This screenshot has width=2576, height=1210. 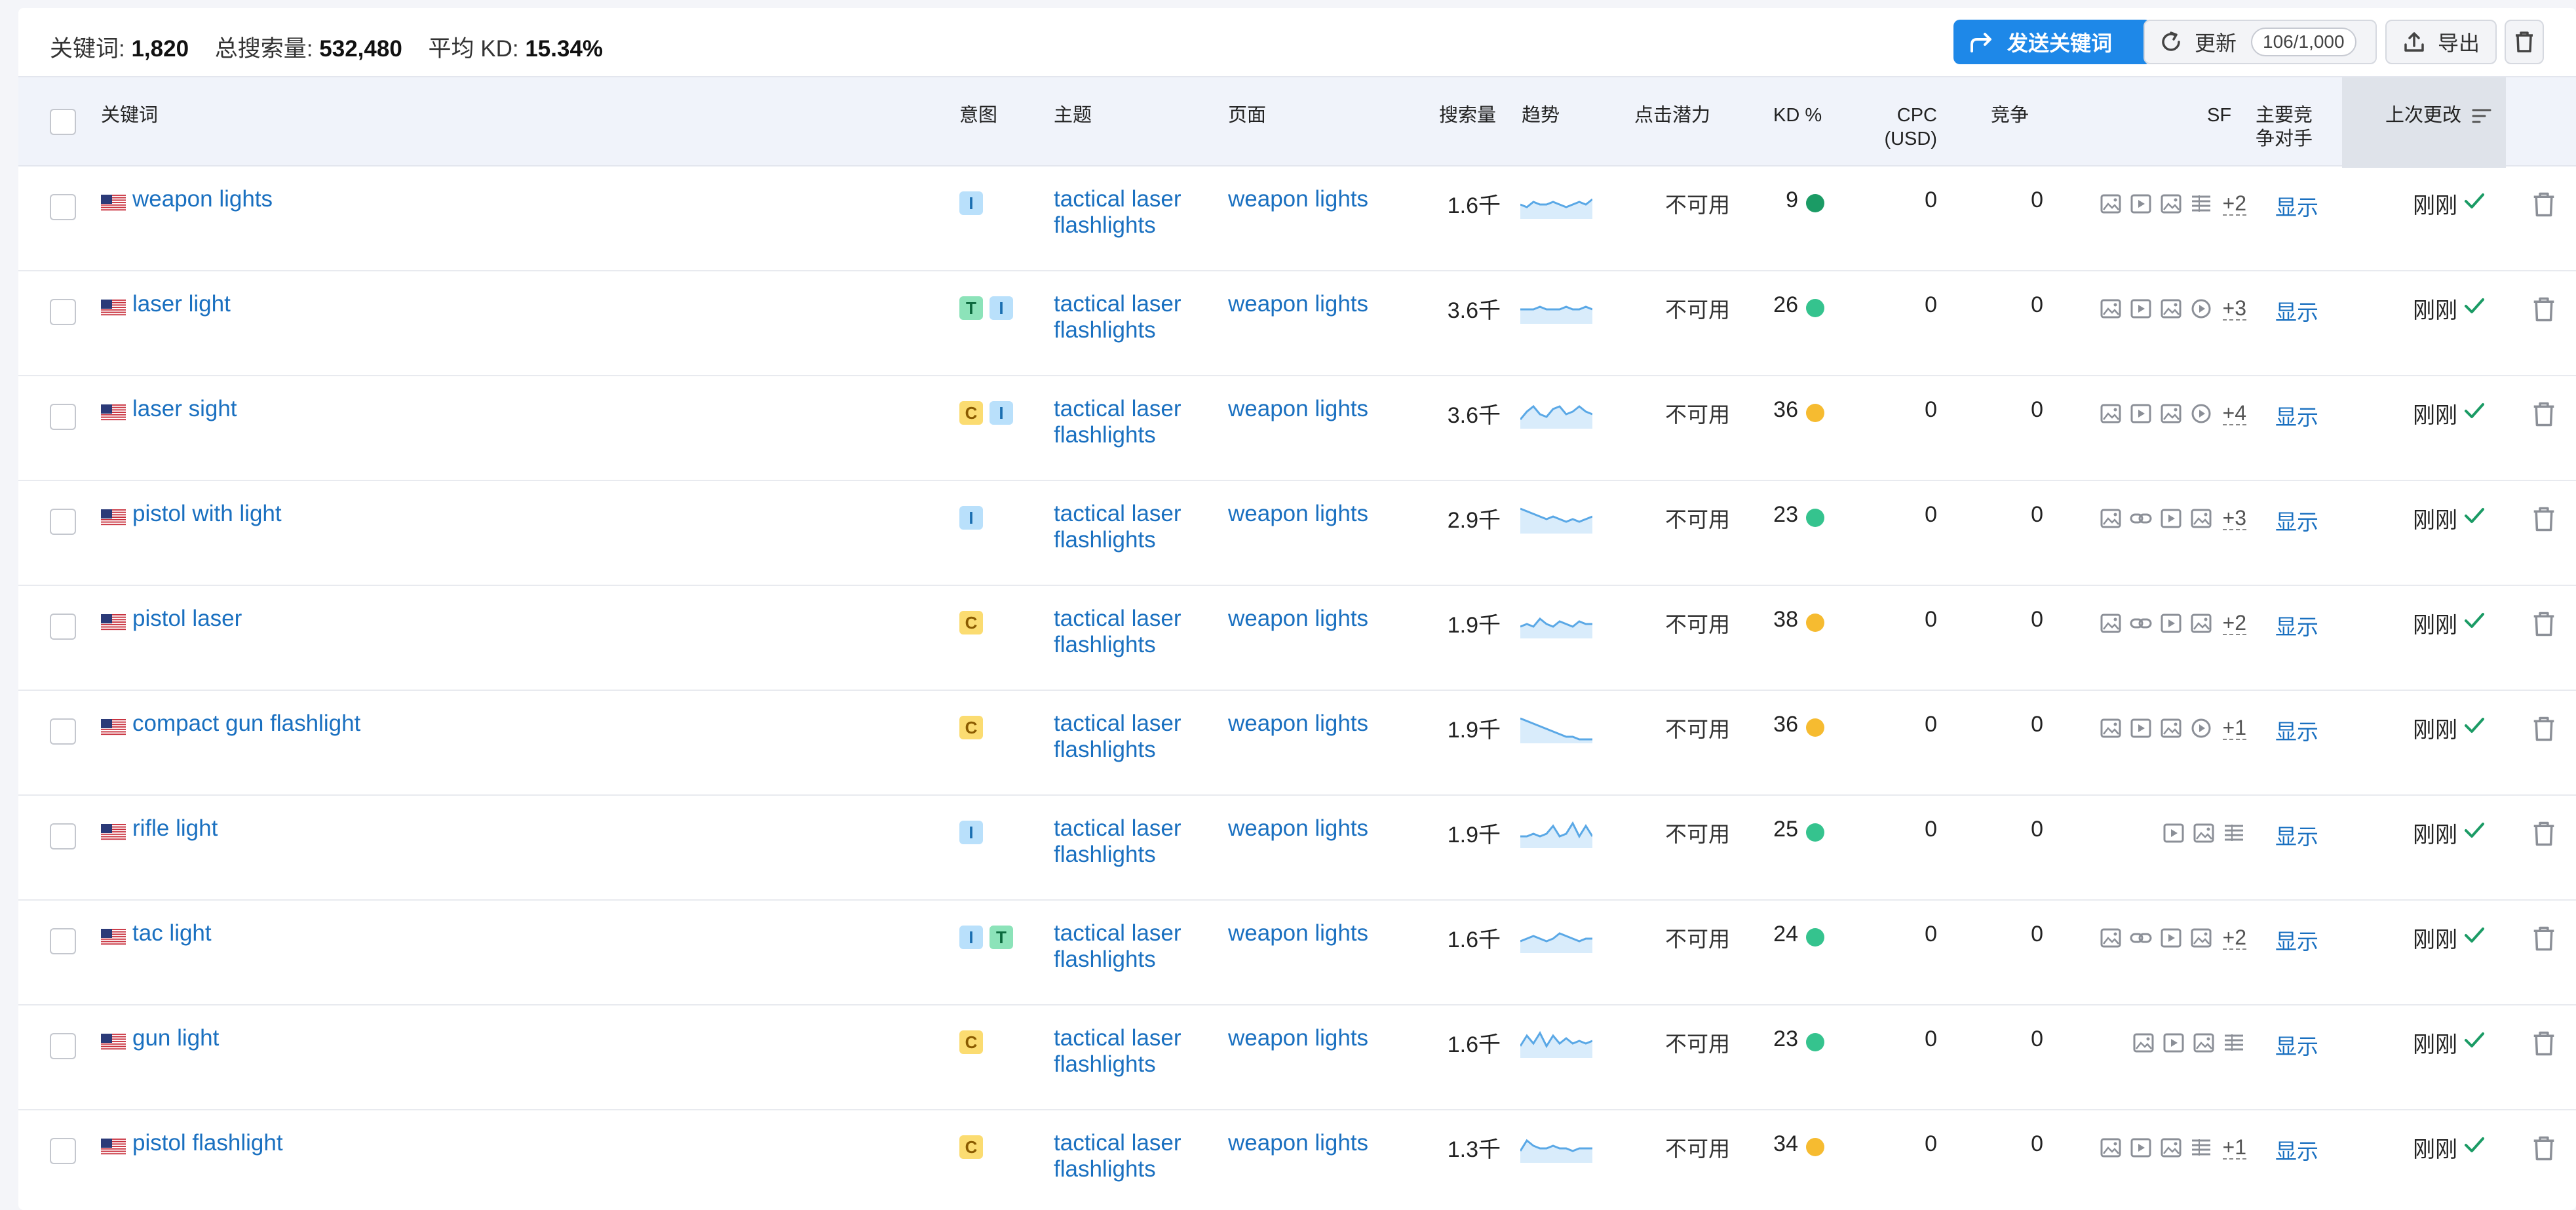 I want to click on keyword-link: laser sight, so click(x=184, y=409).